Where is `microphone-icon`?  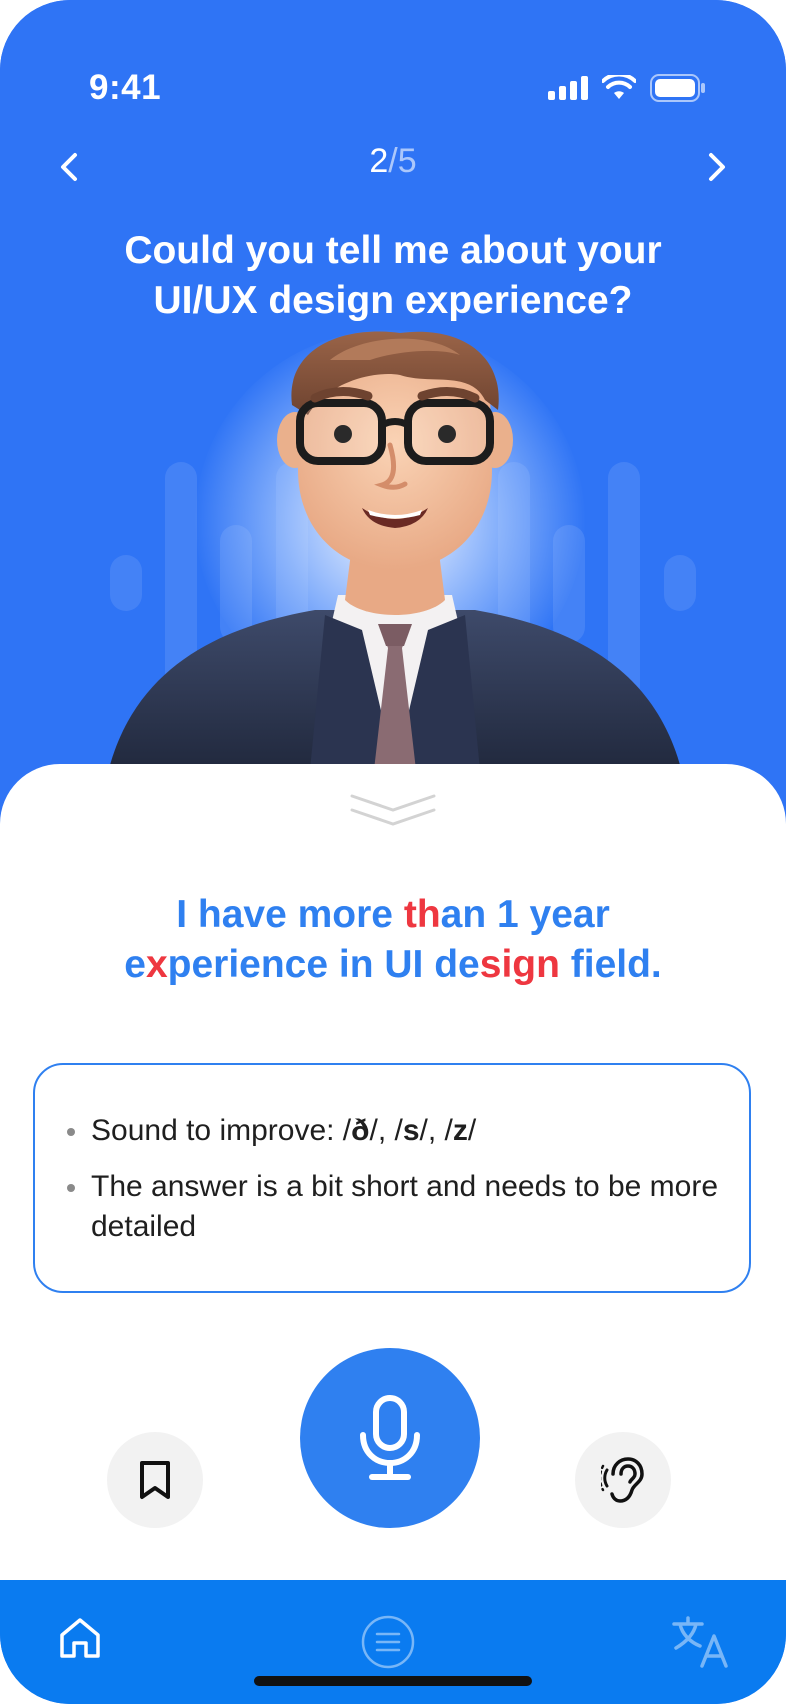 microphone-icon is located at coordinates (390, 1437).